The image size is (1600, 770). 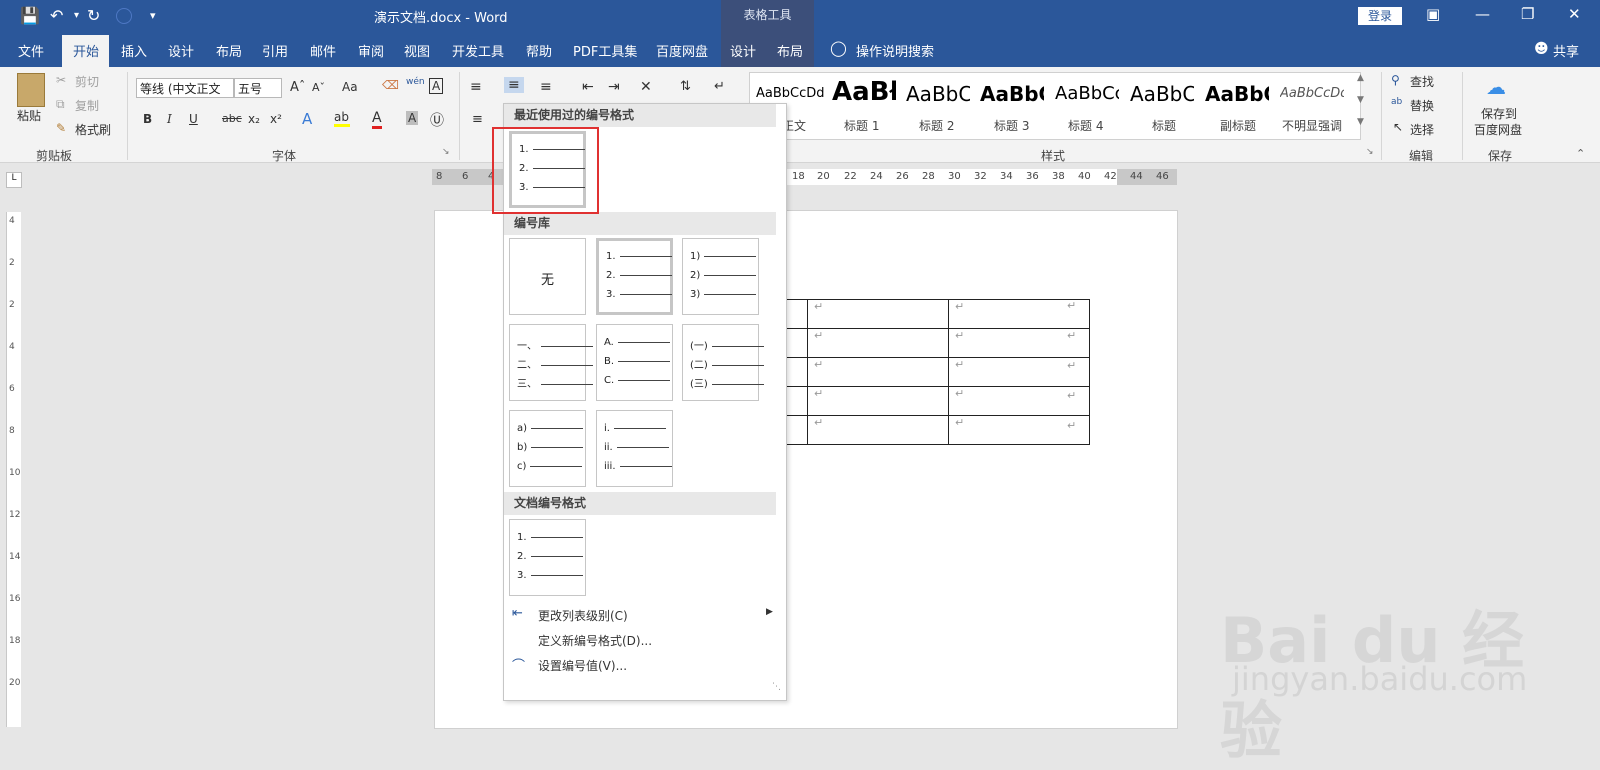 What do you see at coordinates (1370, 152) in the screenshot?
I see `styles-dialog-launcher-icon: ↘` at bounding box center [1370, 152].